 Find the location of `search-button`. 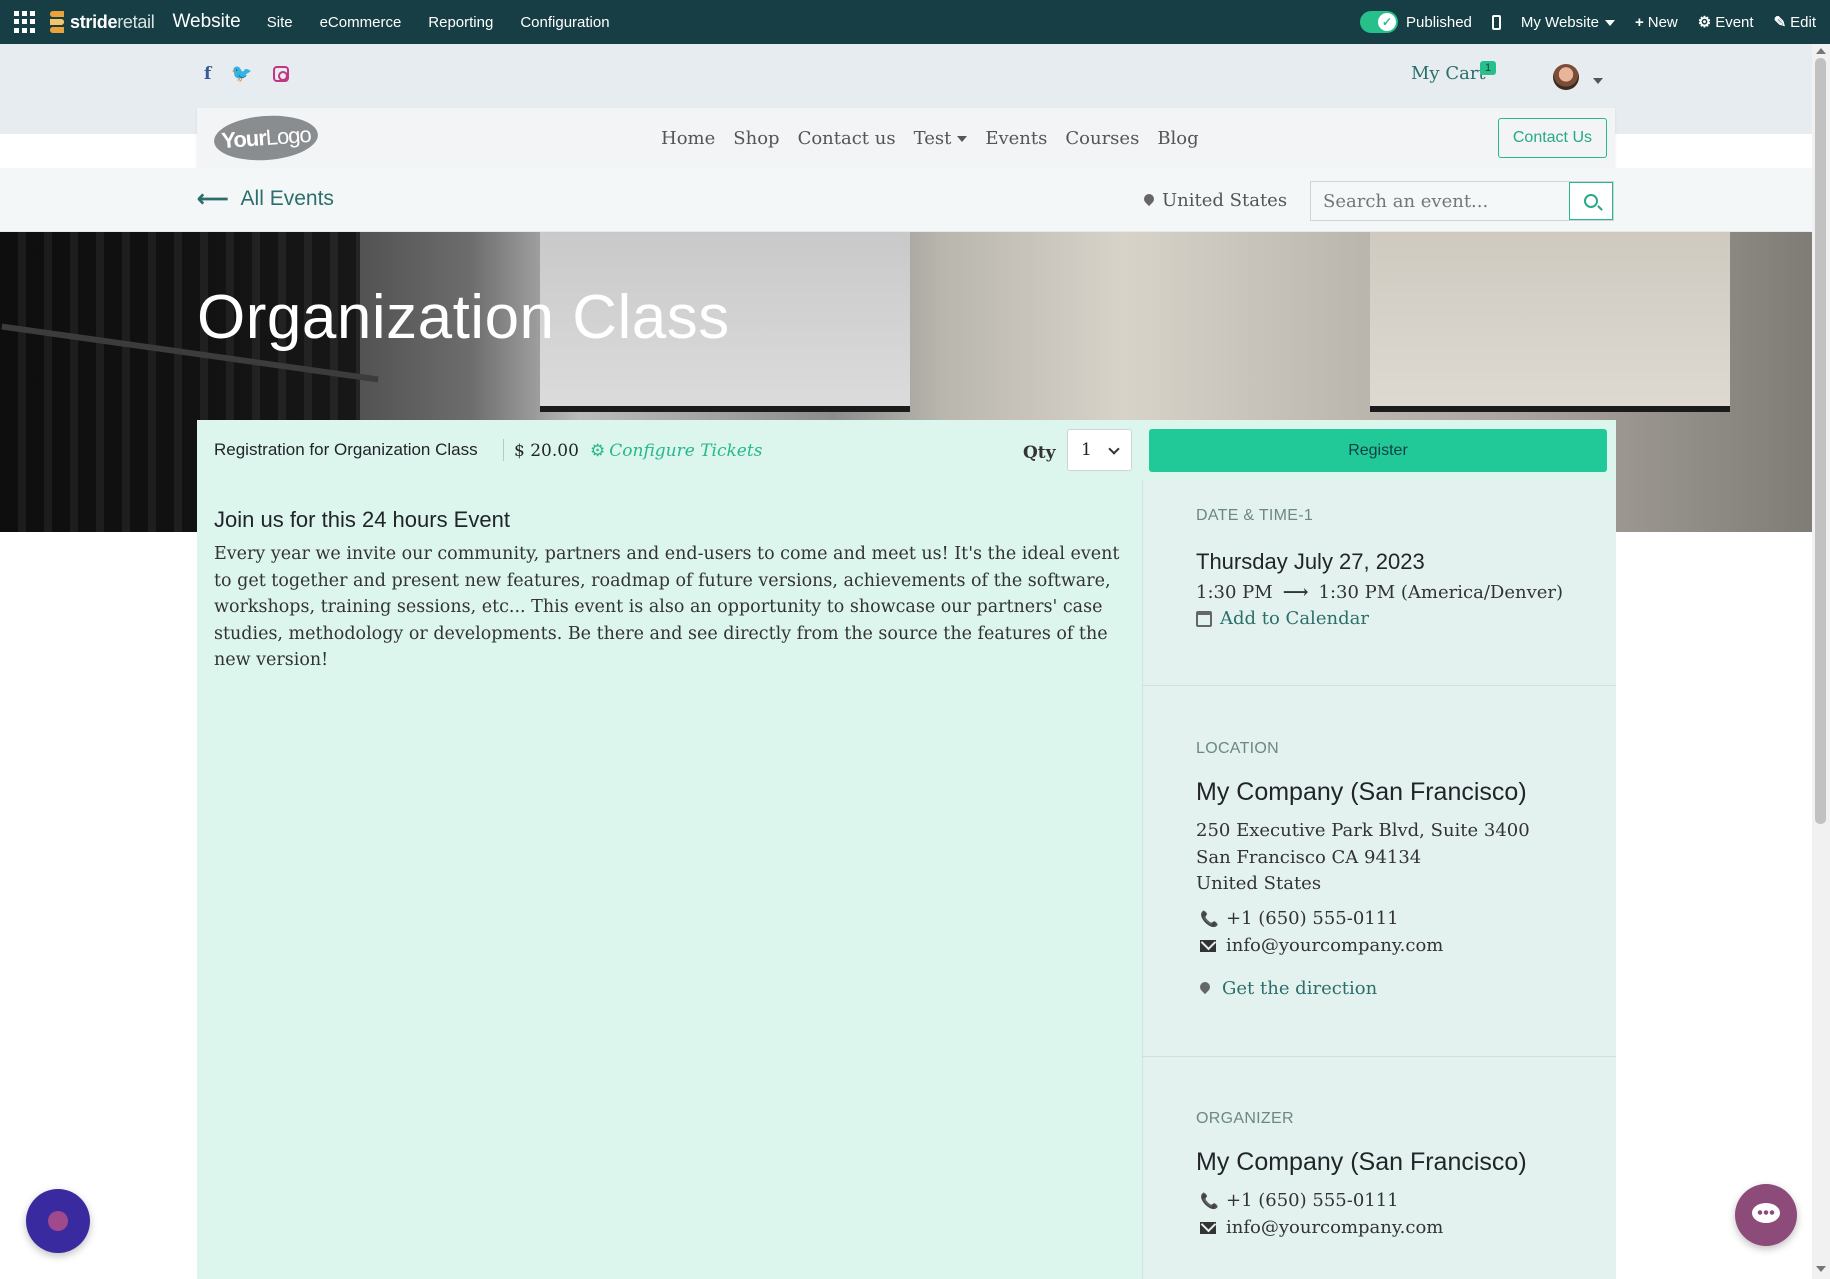

search-button is located at coordinates (1591, 201).